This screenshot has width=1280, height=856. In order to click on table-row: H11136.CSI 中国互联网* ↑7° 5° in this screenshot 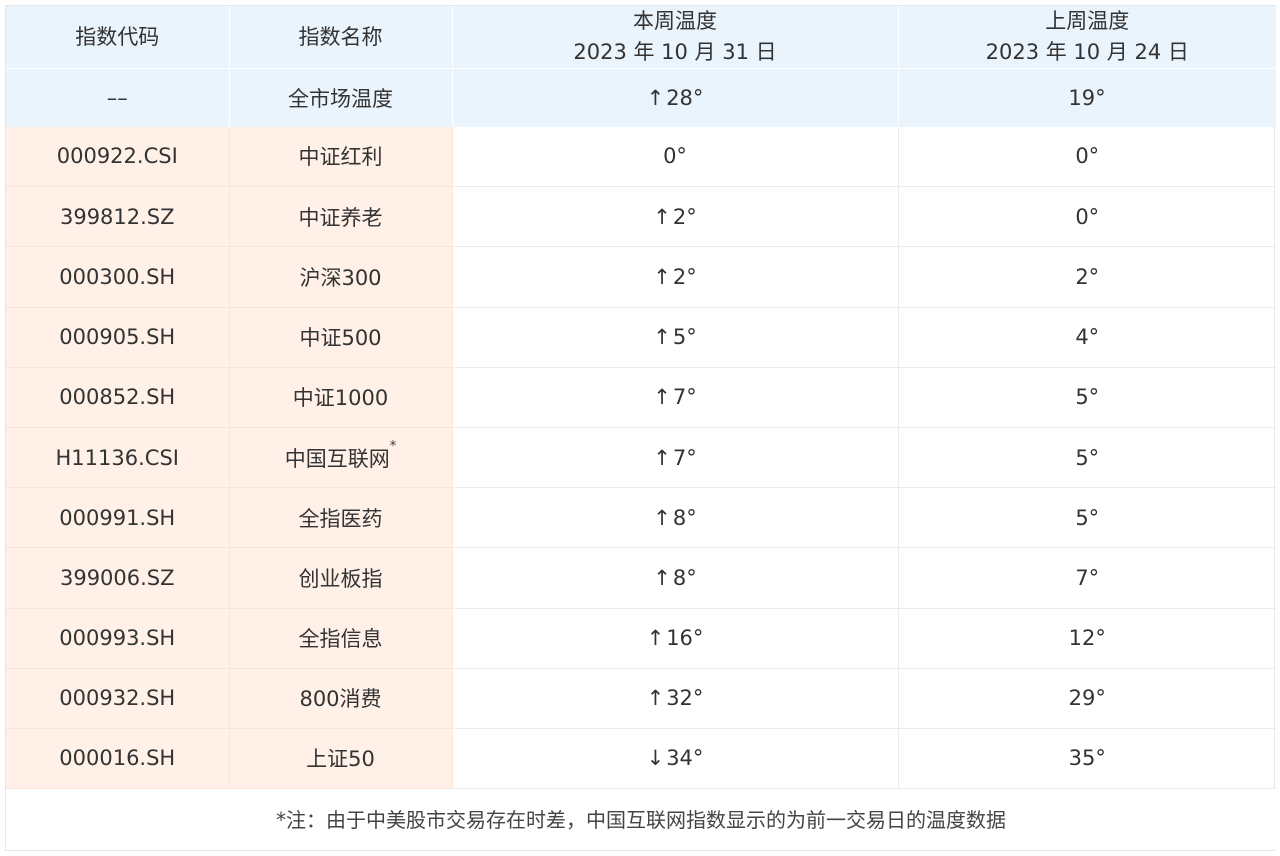, I will do `click(641, 458)`.